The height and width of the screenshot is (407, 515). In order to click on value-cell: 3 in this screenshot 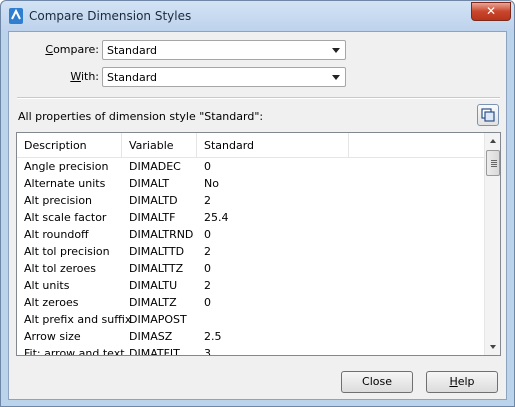, I will do `click(207, 351)`.